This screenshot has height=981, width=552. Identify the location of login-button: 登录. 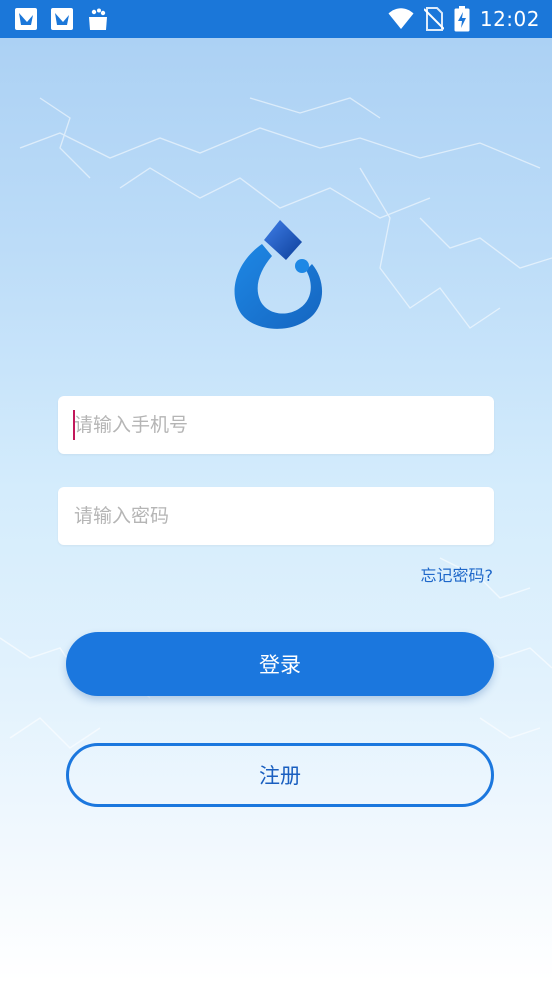
(280, 664).